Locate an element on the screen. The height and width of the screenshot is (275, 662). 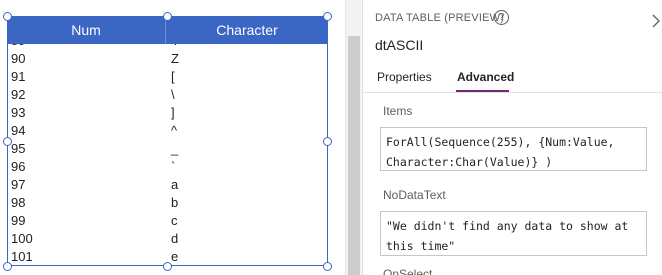
table-row: 99 c is located at coordinates (167, 221).